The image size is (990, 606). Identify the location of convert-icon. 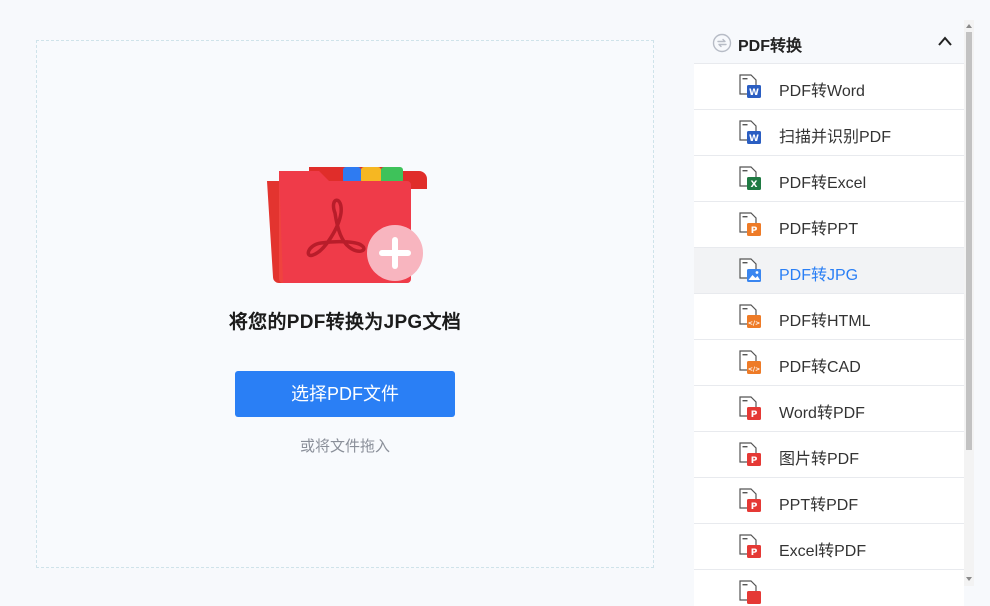
(722, 43).